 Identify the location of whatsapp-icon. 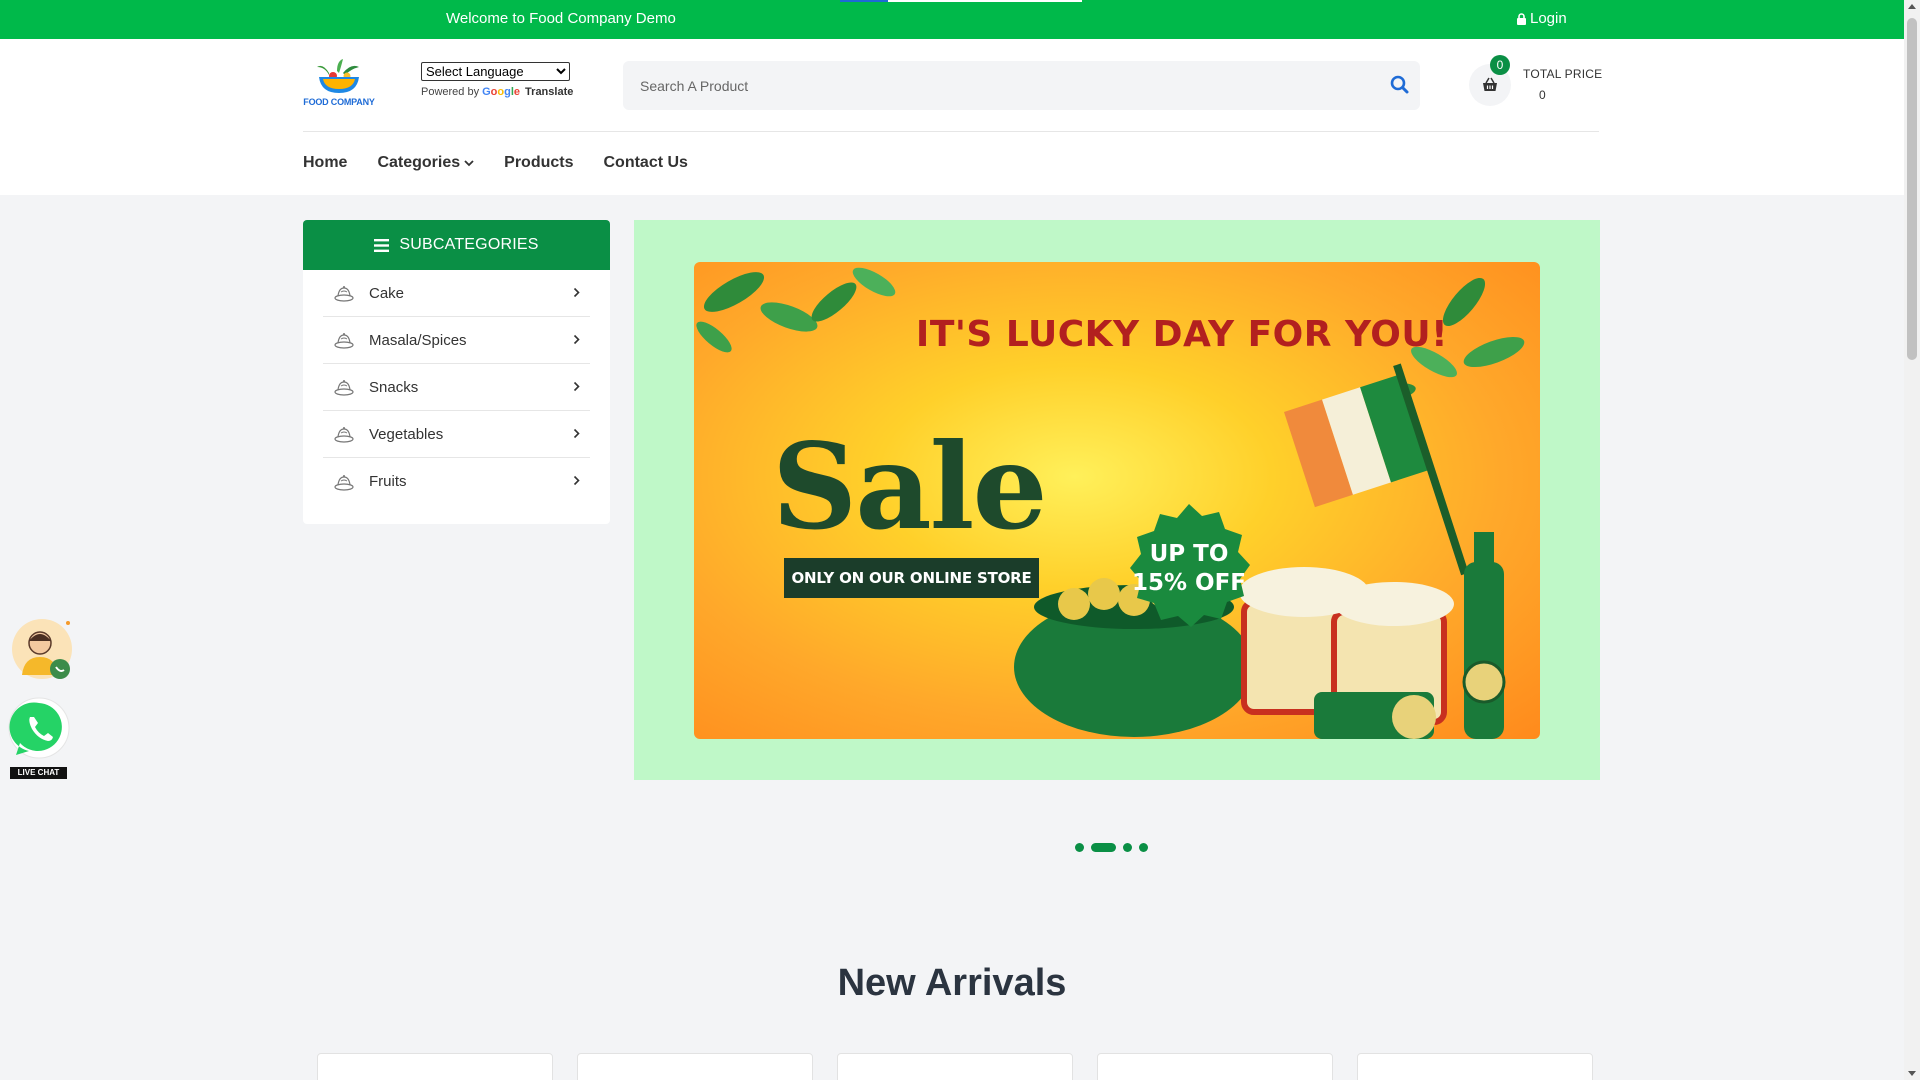
(39, 728).